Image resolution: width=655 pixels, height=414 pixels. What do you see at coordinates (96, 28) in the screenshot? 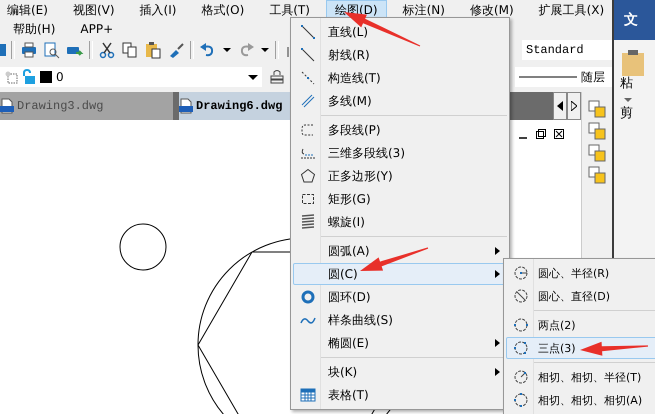
I see `menu-bar-item: APP+` at bounding box center [96, 28].